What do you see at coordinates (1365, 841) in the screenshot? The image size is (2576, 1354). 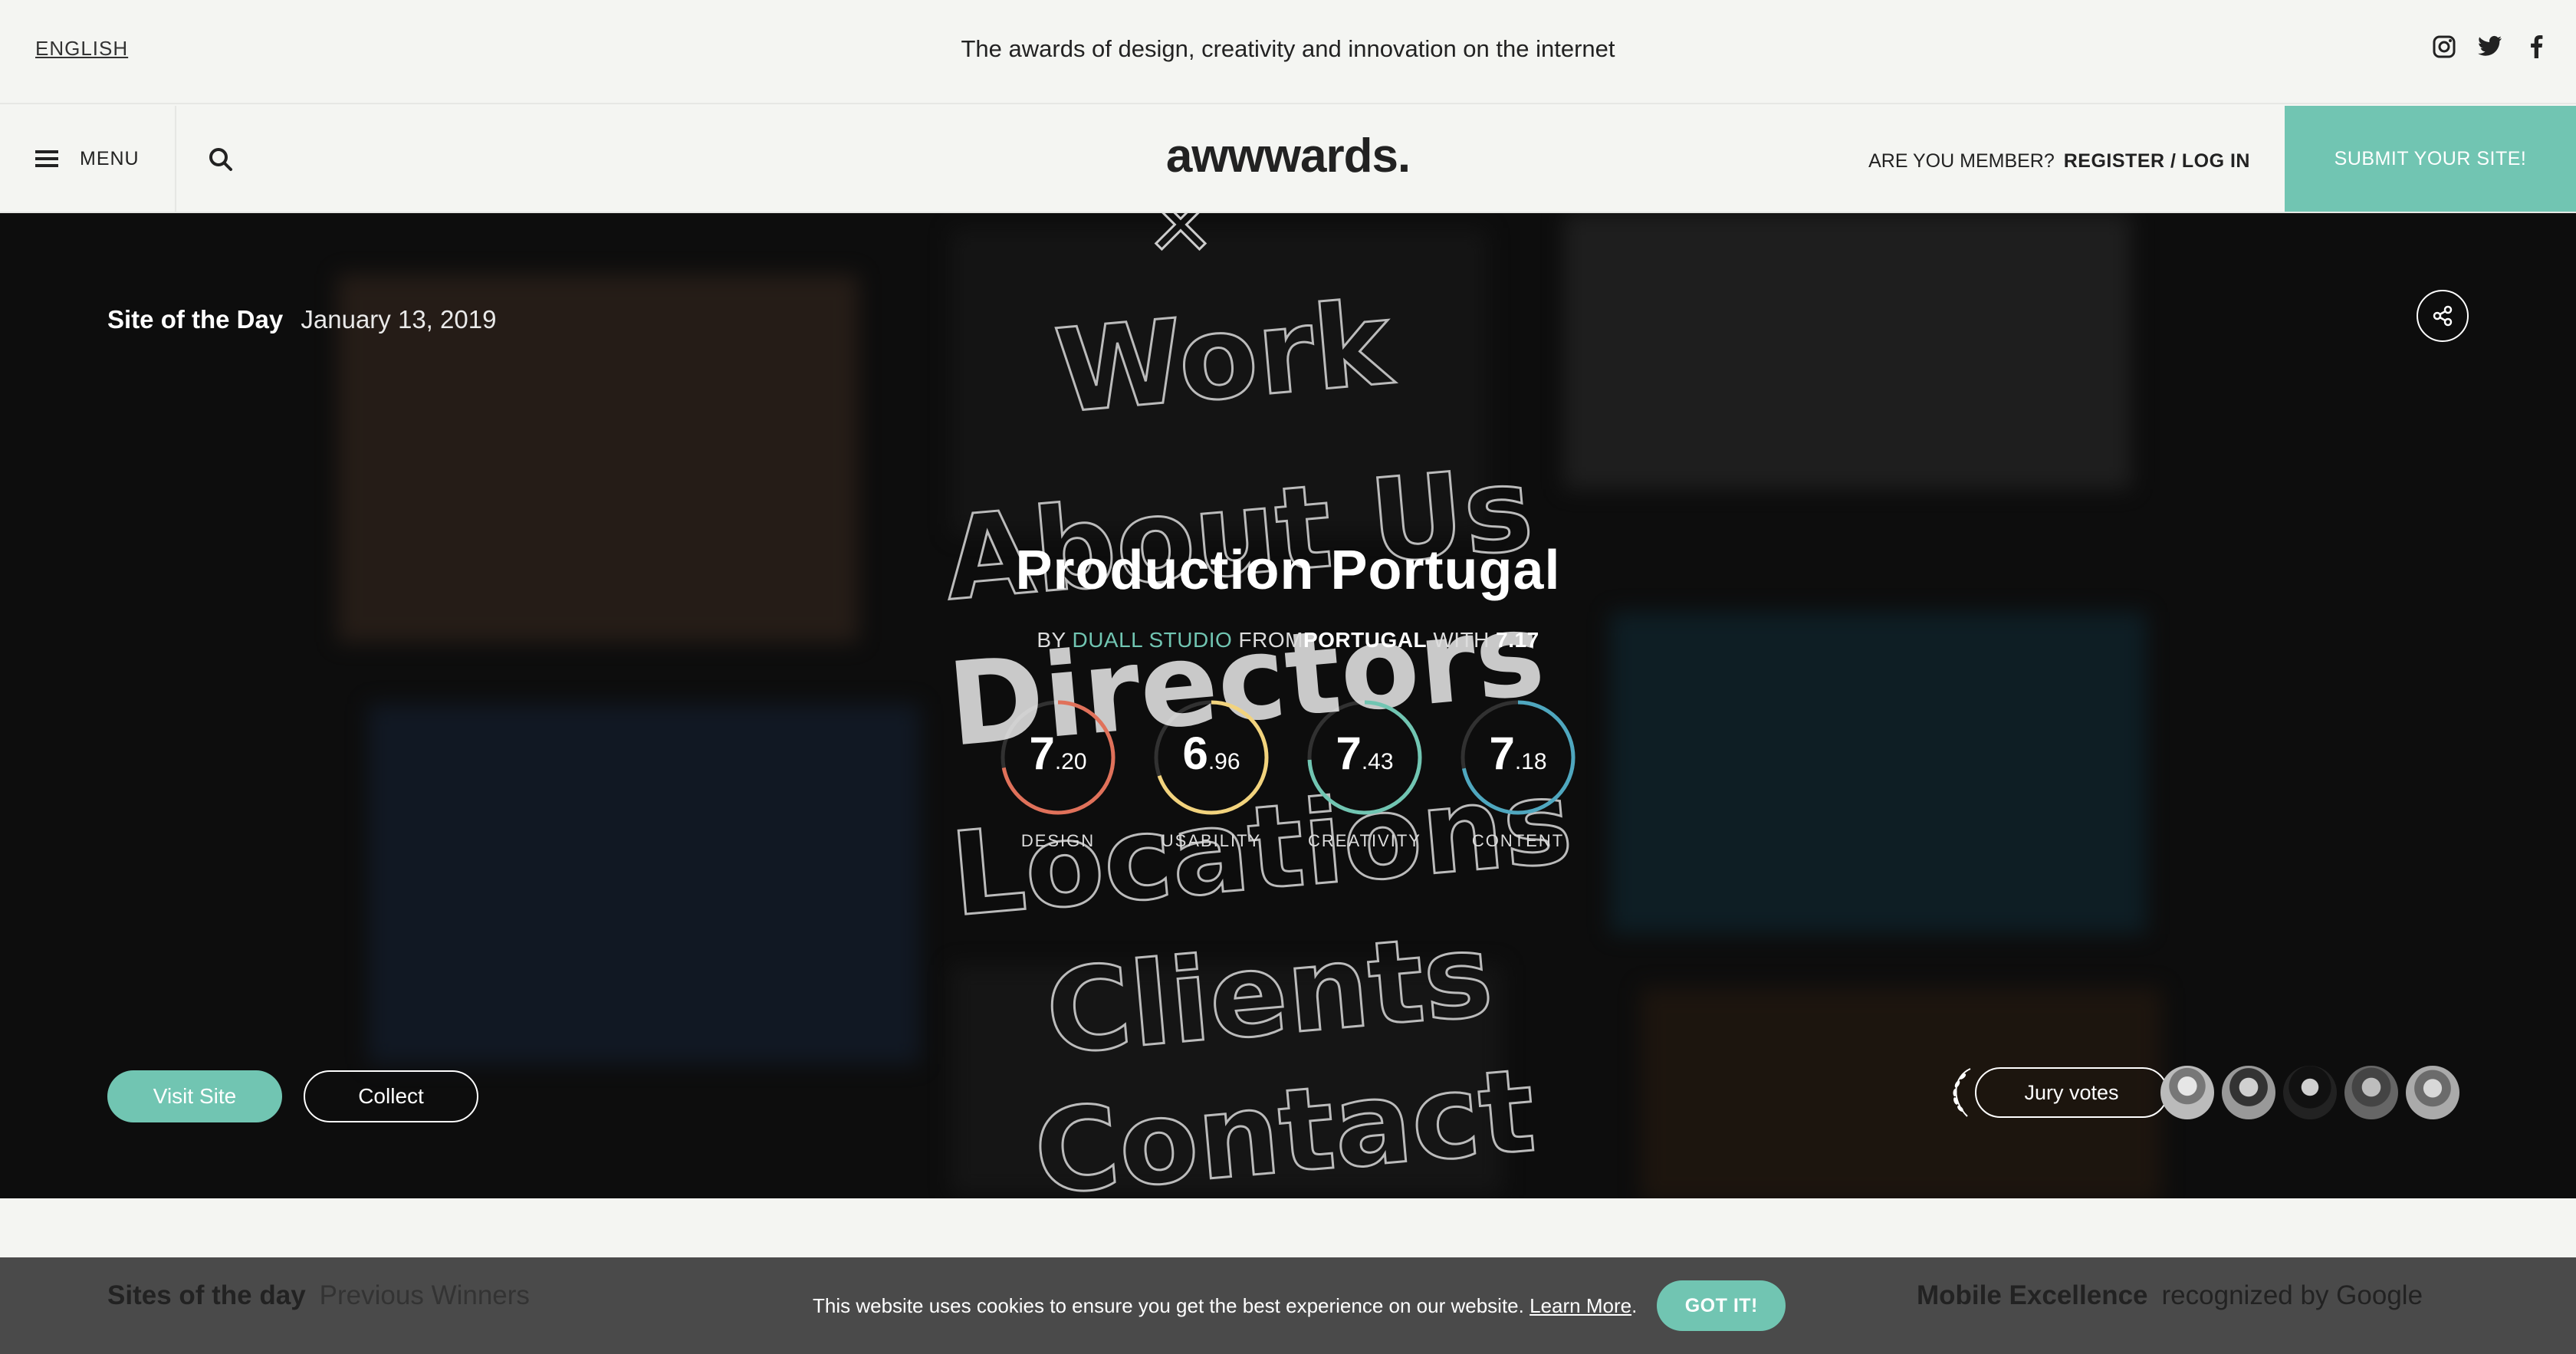 I see `score-label: CREATIVITY` at bounding box center [1365, 841].